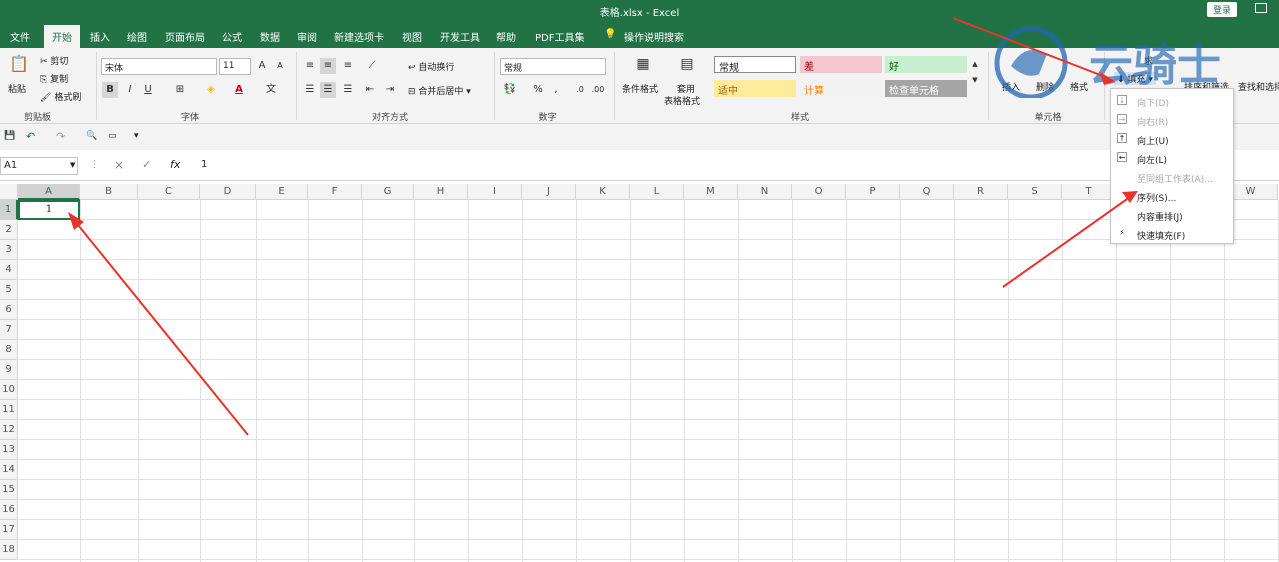 The height and width of the screenshot is (562, 1279). I want to click on increase-decimal-icon: .0, so click(580, 90).